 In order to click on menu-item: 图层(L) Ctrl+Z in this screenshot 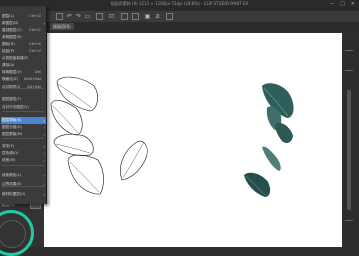, I will do `click(23, 16)`.